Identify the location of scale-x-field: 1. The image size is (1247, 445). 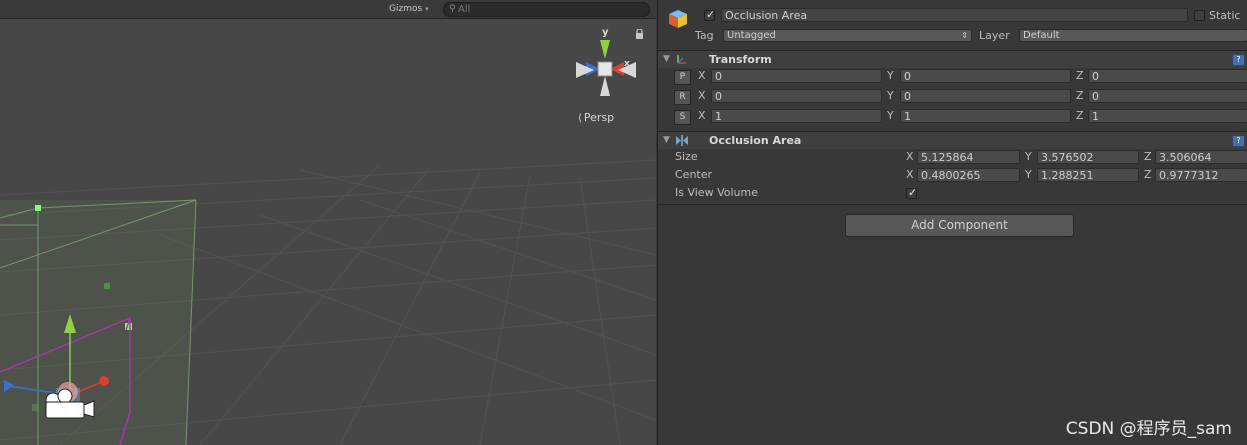
(796, 116).